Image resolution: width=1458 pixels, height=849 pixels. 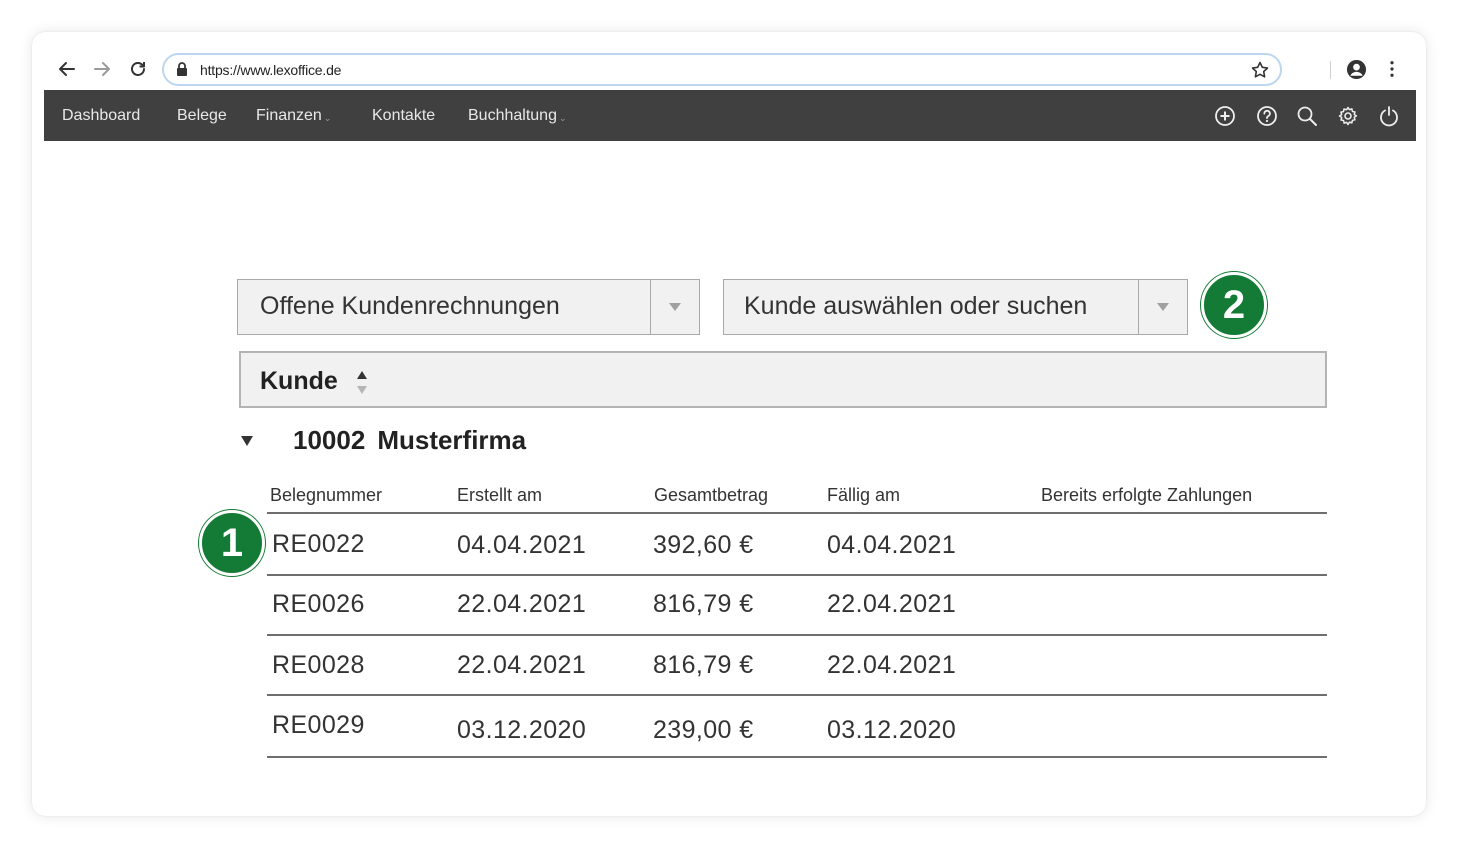 I want to click on search-icon, so click(x=1307, y=116).